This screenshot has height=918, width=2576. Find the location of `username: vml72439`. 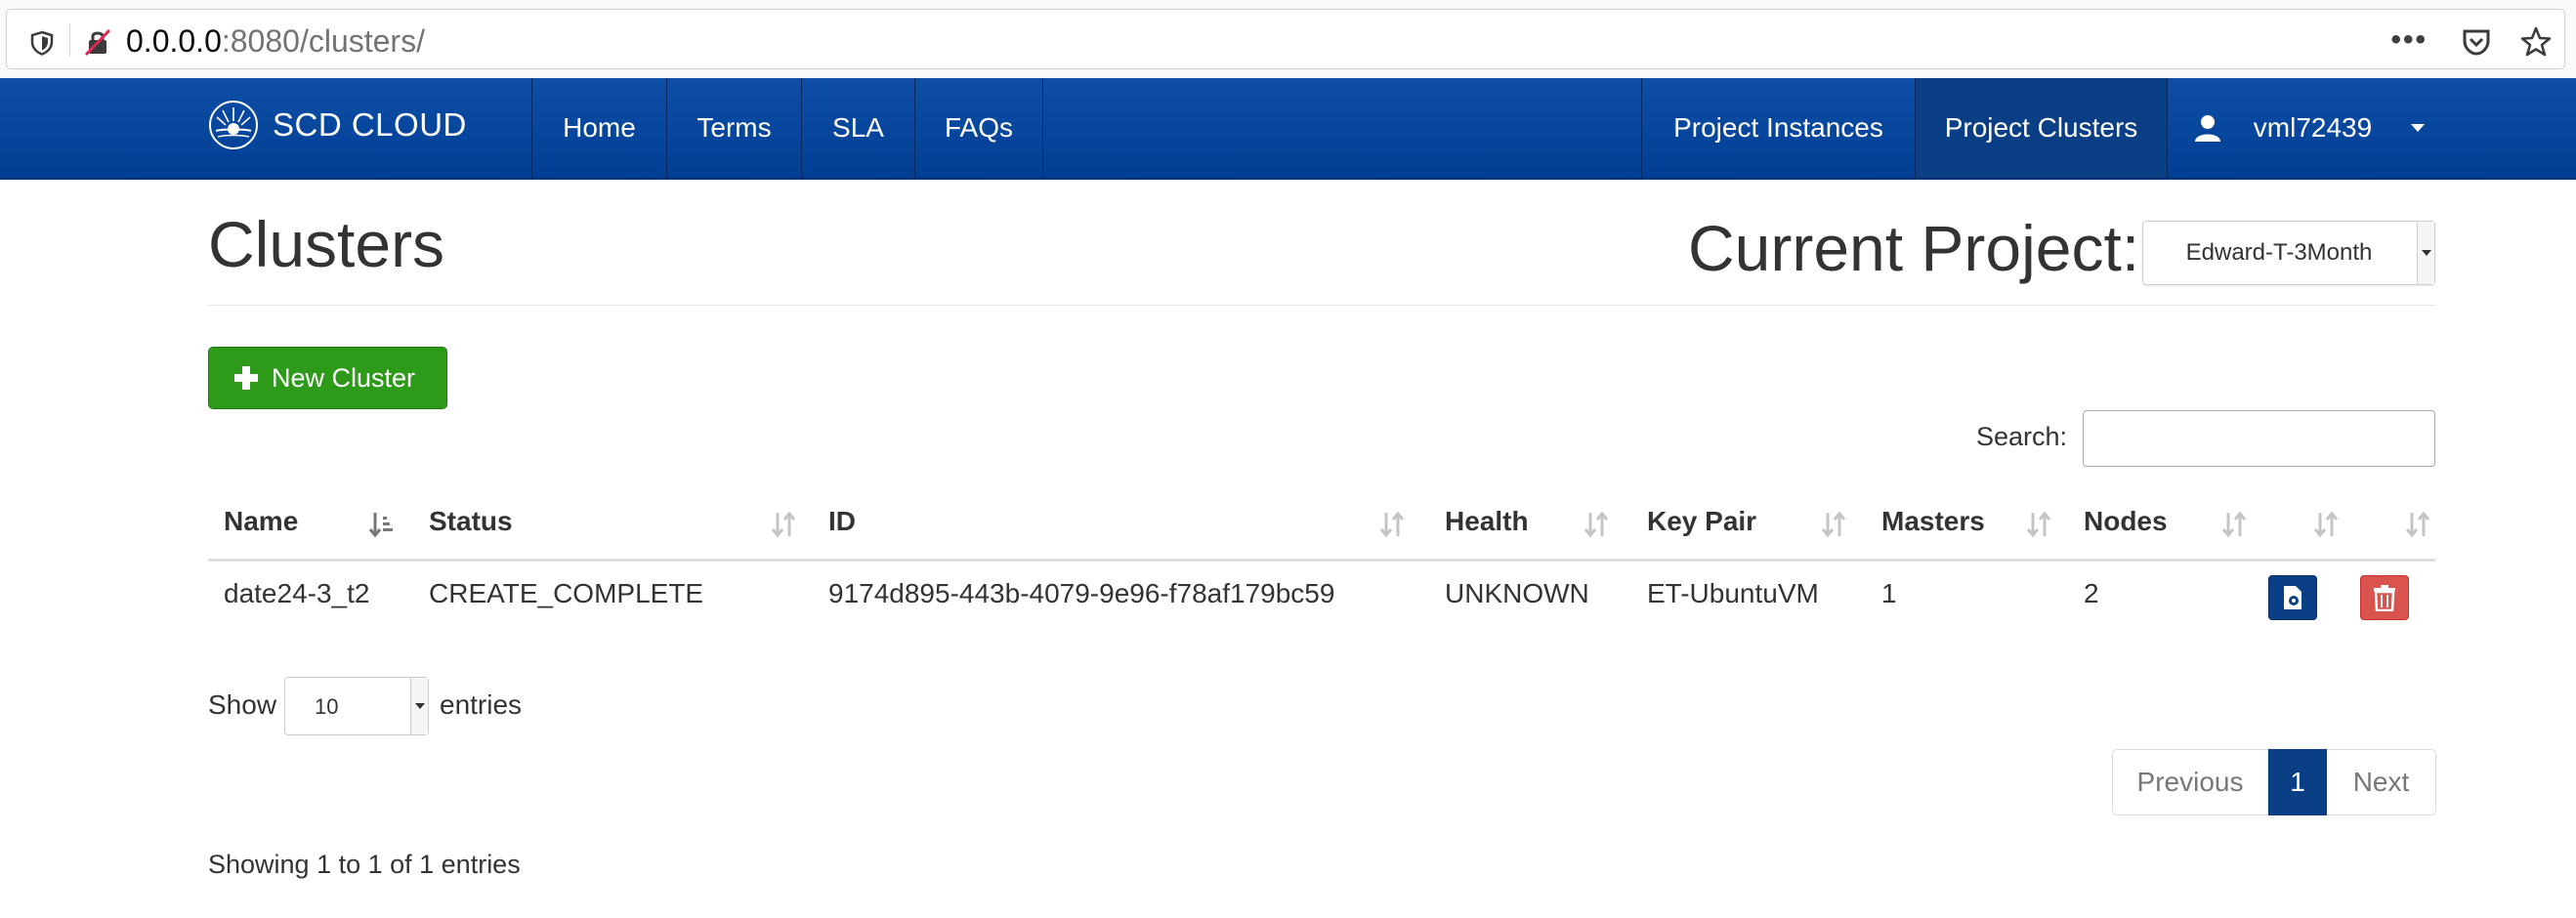

username: vml72439 is located at coordinates (2313, 127).